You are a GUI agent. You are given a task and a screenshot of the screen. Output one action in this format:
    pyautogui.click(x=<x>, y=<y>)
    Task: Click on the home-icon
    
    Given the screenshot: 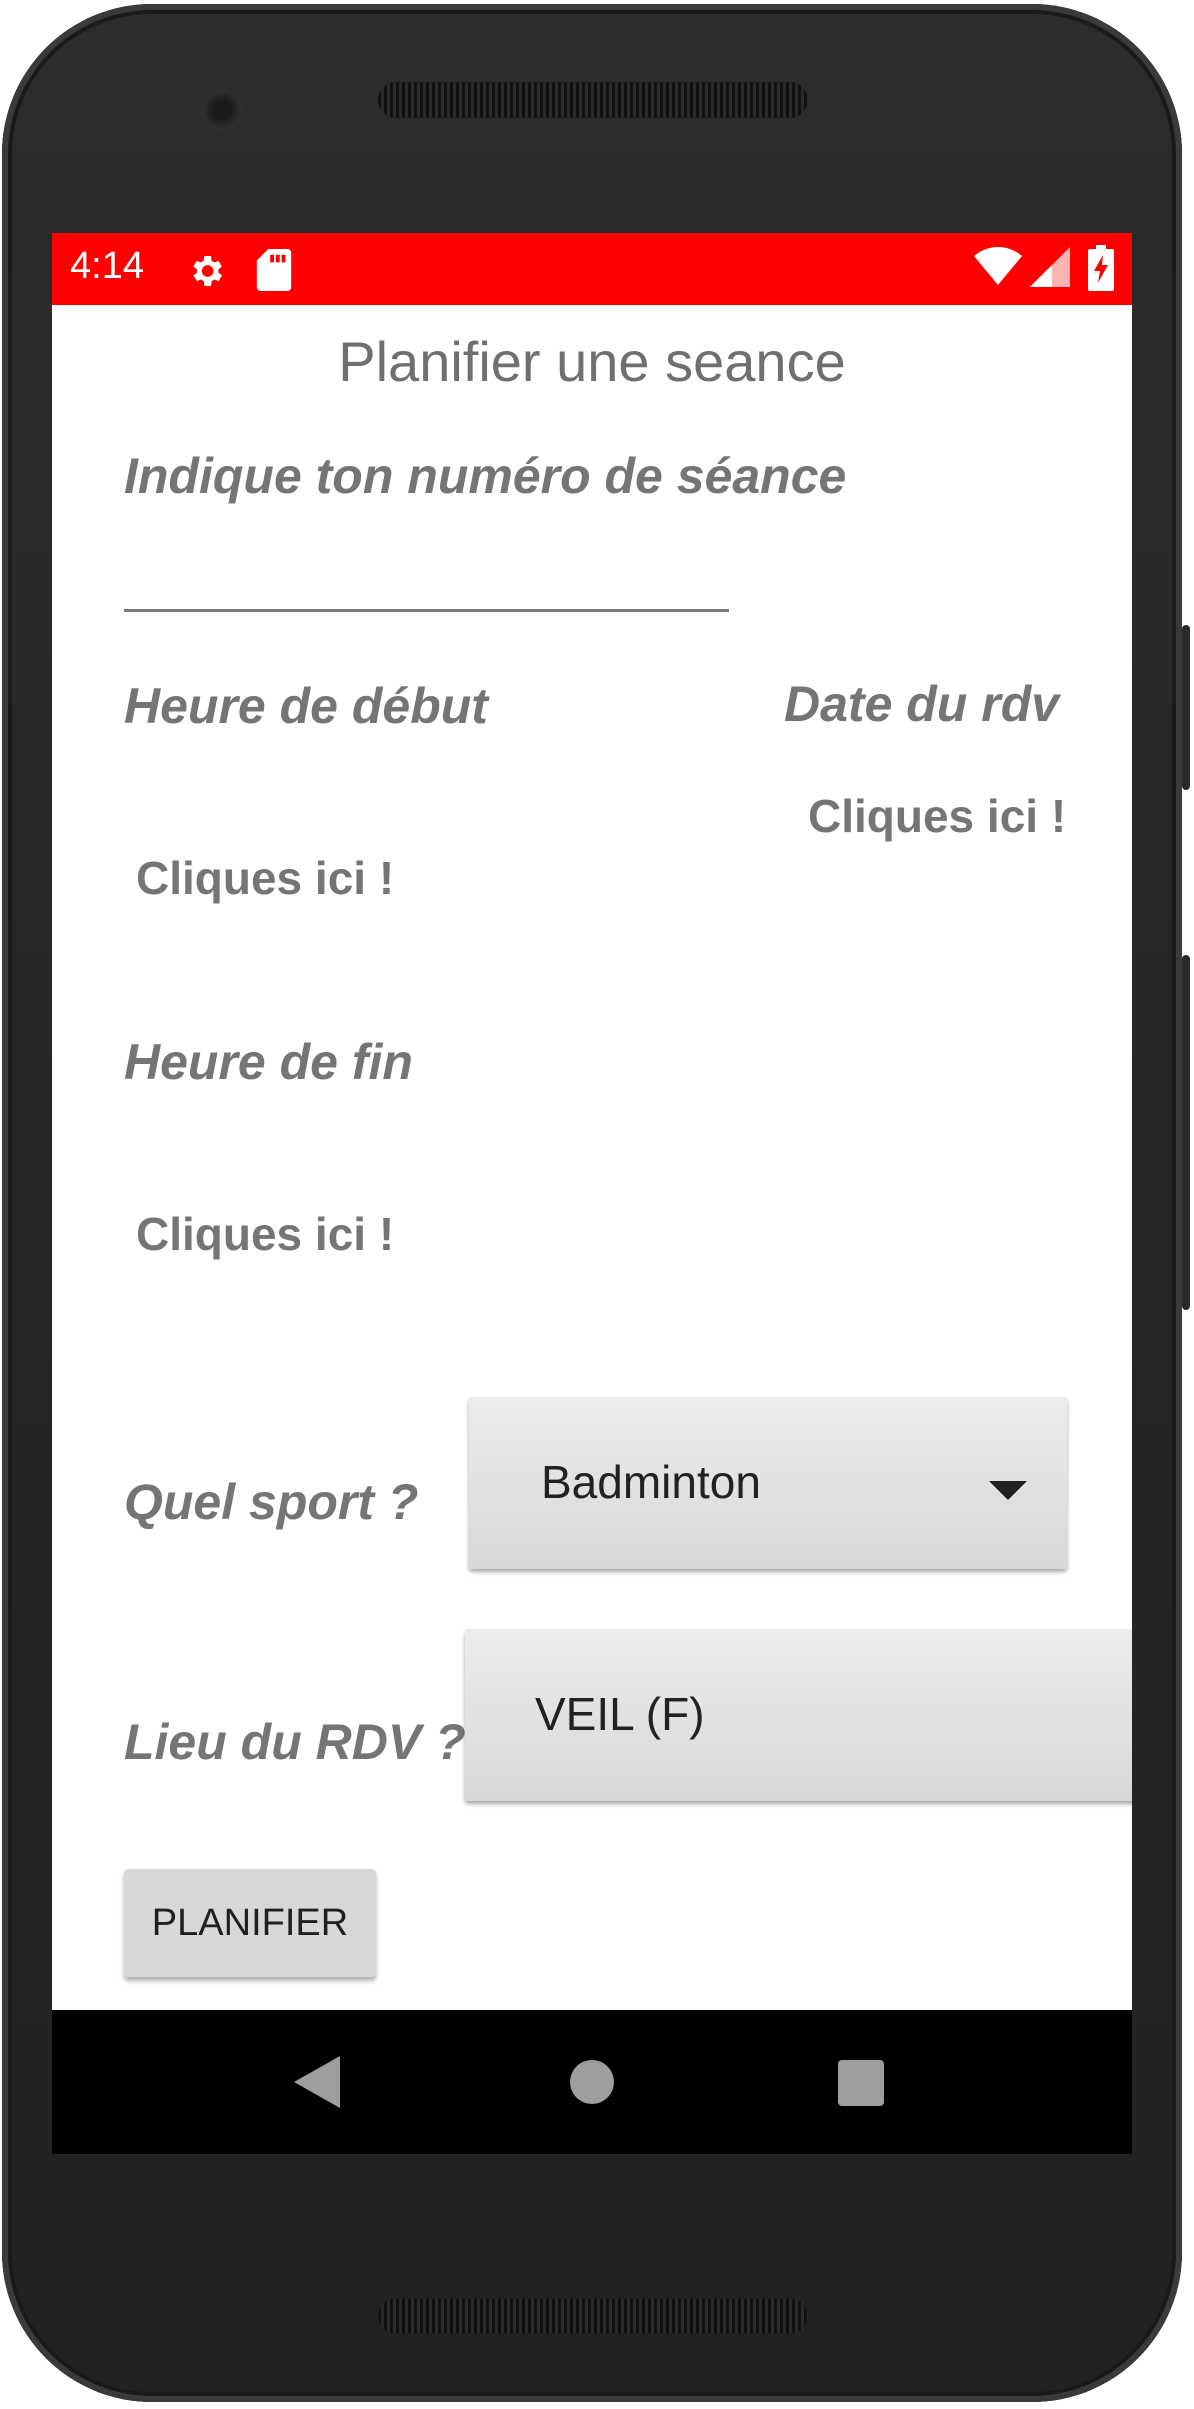 What is the action you would take?
    pyautogui.click(x=592, y=2084)
    